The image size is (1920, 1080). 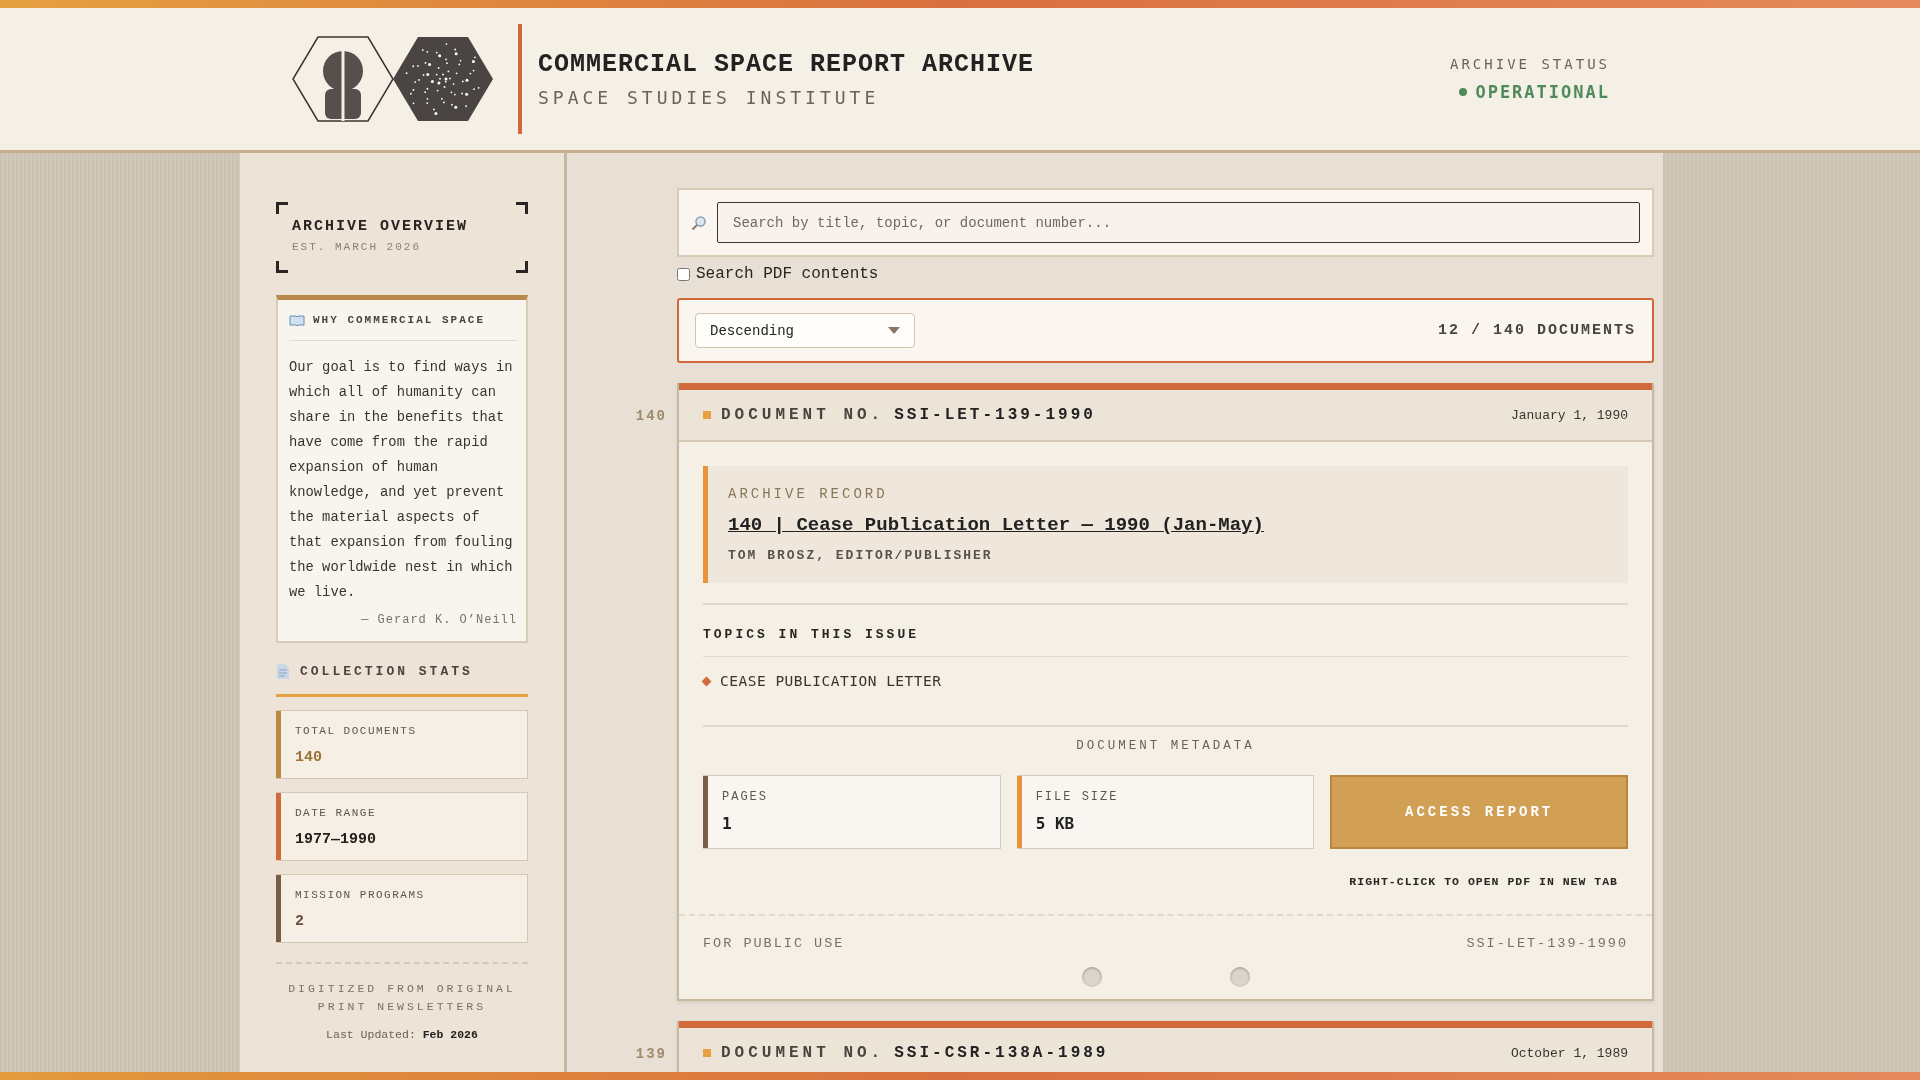 What do you see at coordinates (1547, 943) in the screenshot?
I see `document-code: SSI-LET-139-1990` at bounding box center [1547, 943].